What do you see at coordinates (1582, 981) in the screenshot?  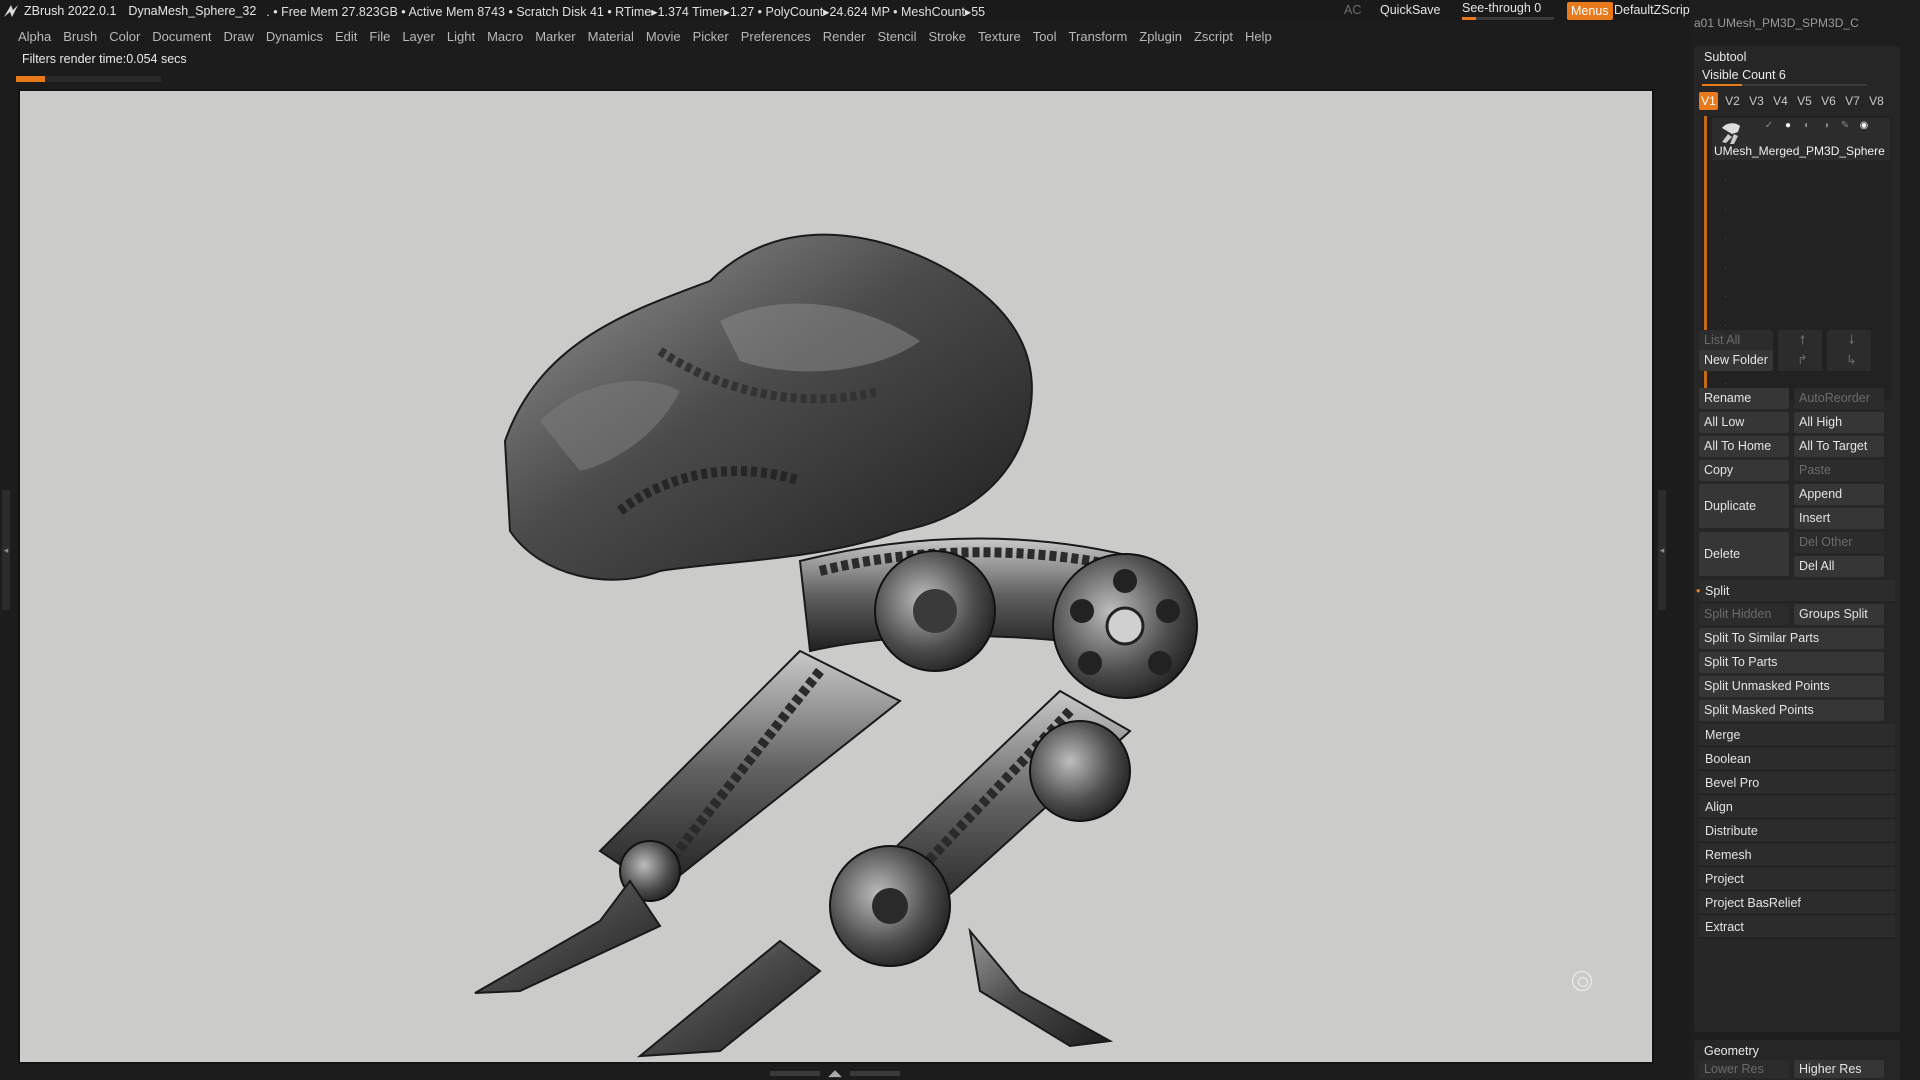 I see `rotate-gizmo-icon` at bounding box center [1582, 981].